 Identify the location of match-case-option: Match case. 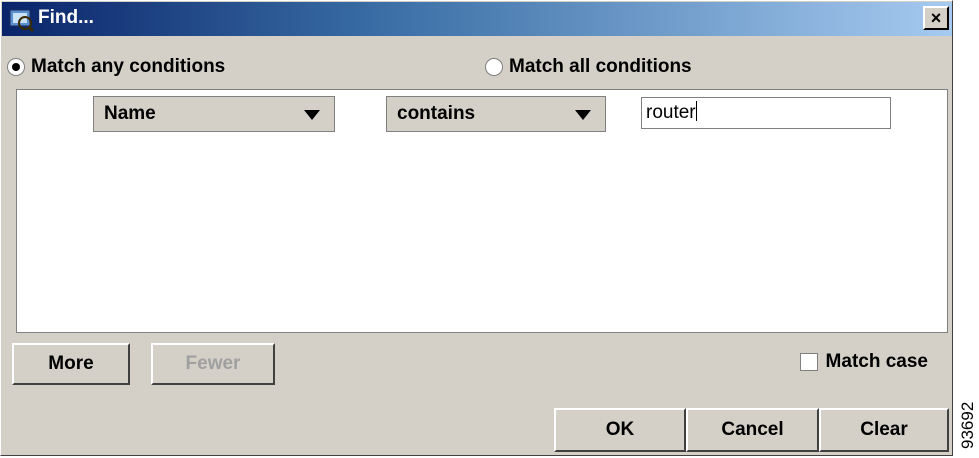
(863, 362).